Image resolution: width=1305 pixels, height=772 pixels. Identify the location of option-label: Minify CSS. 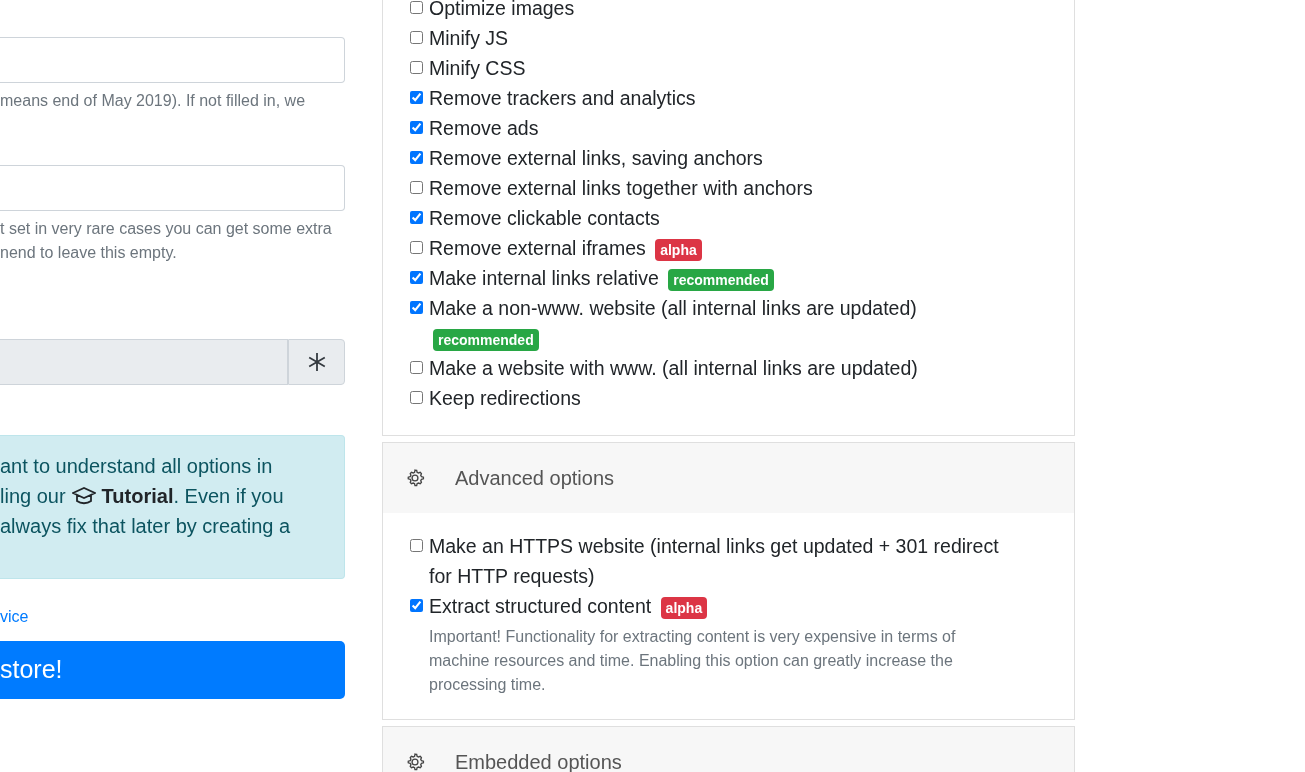
(477, 68).